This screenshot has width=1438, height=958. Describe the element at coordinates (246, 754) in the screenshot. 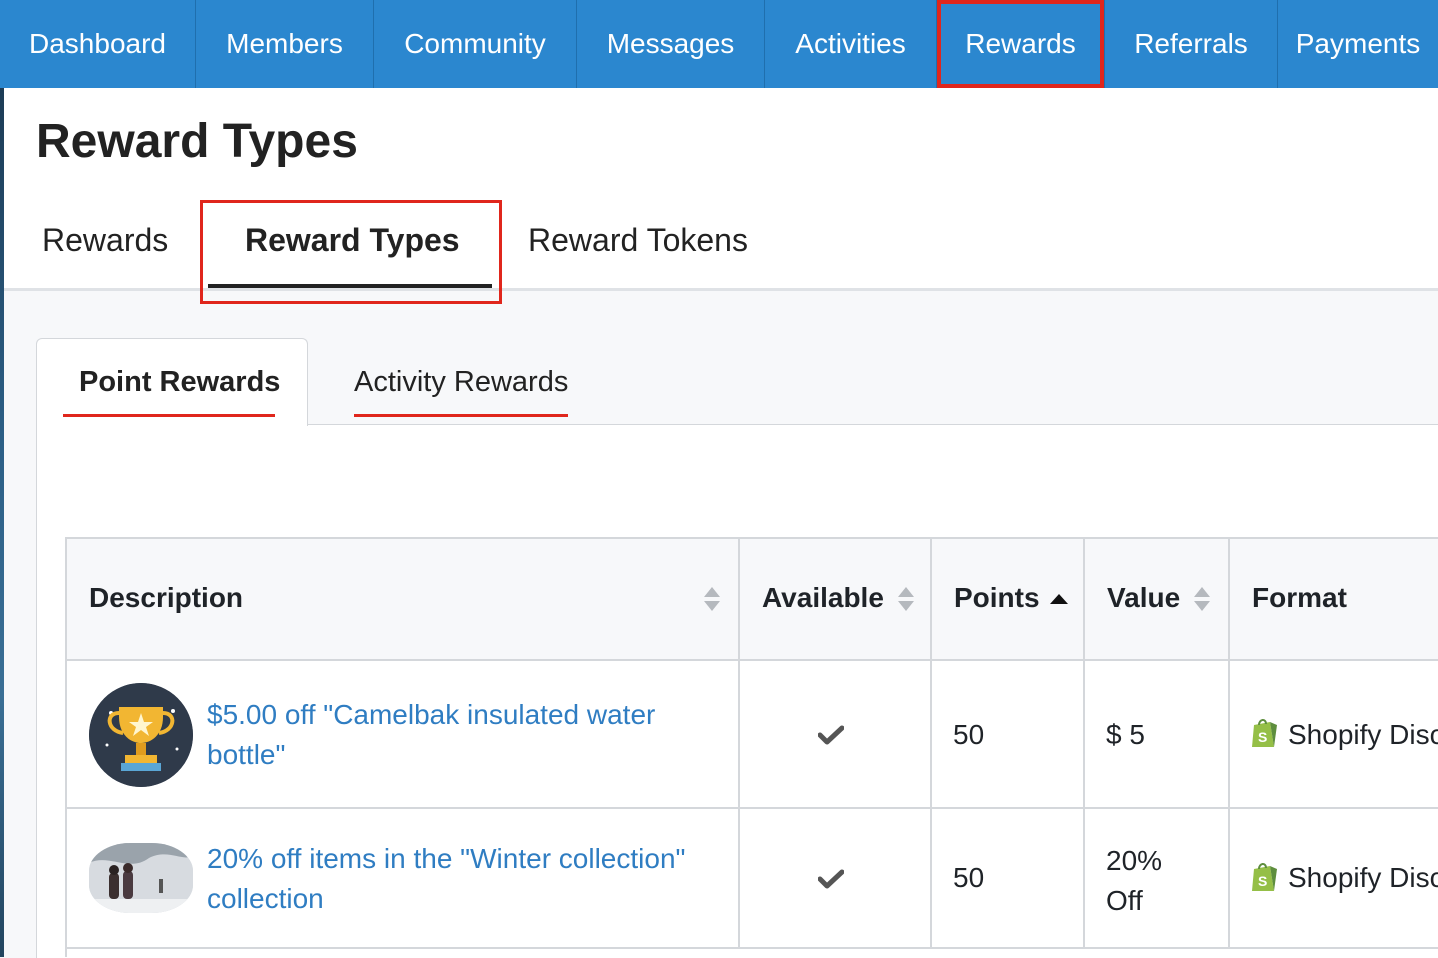

I see `description-line: bottle"` at that location.